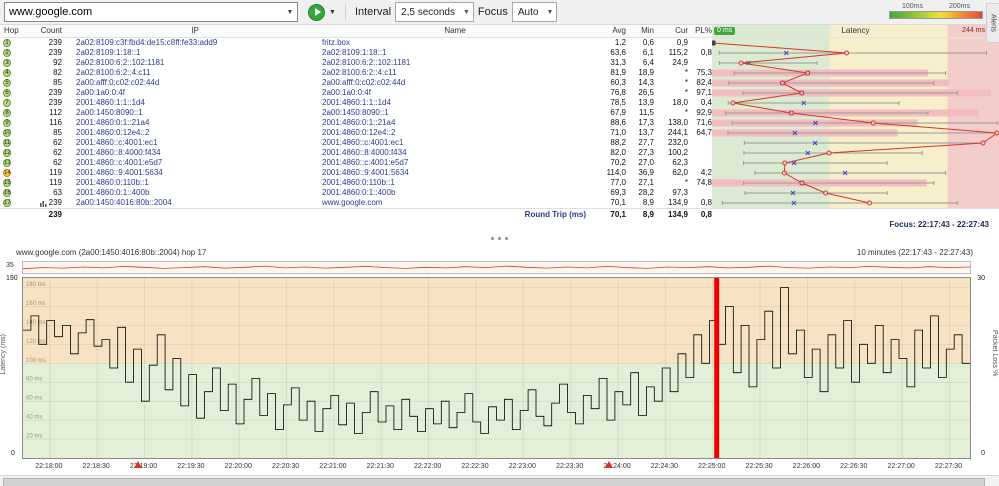  What do you see at coordinates (195, 43) in the screenshot?
I see `ip-cell: 2a02:8109:c3f:fbd4:de15:c8ff:fe33:add9` at bounding box center [195, 43].